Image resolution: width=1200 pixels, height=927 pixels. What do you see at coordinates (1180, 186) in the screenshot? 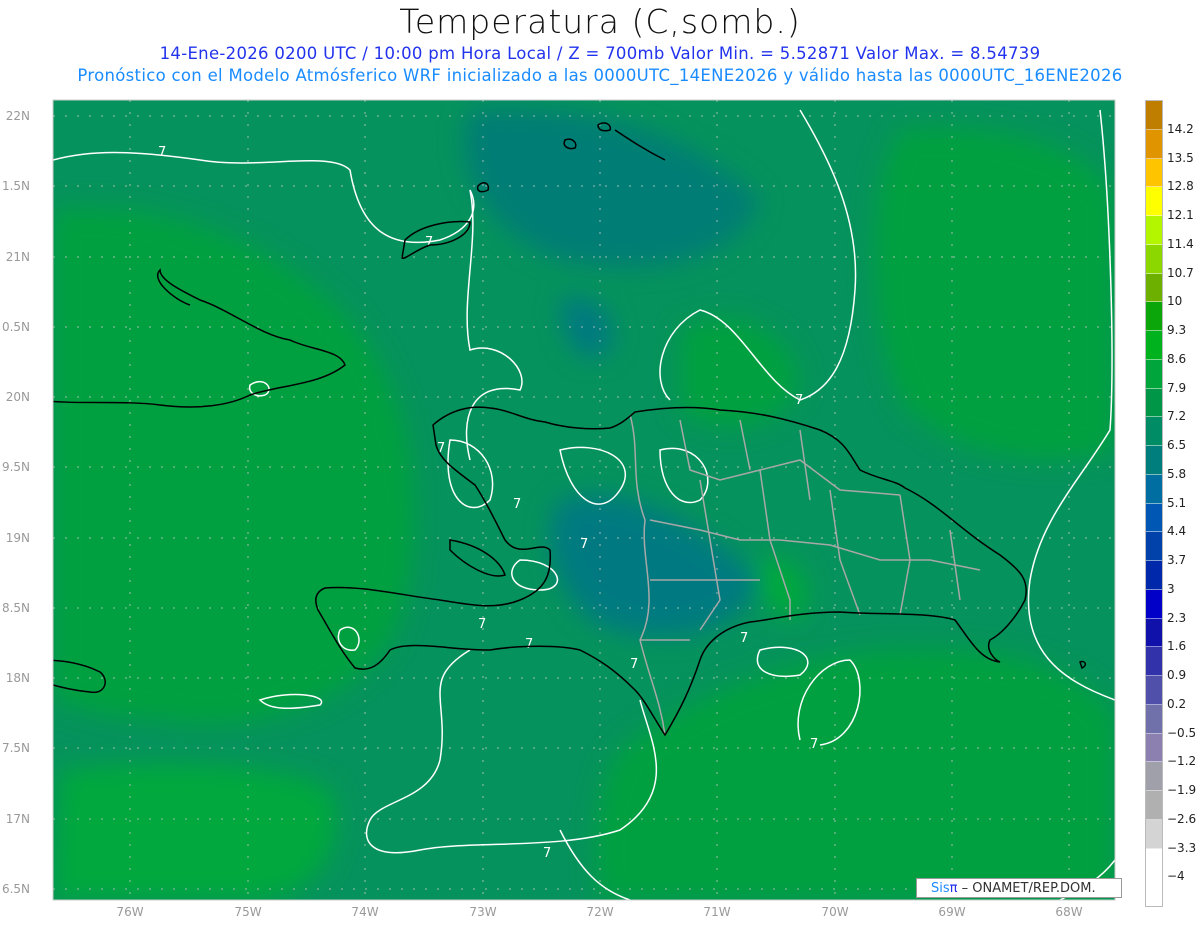
I see `colorbar-label: 12.8` at bounding box center [1180, 186].